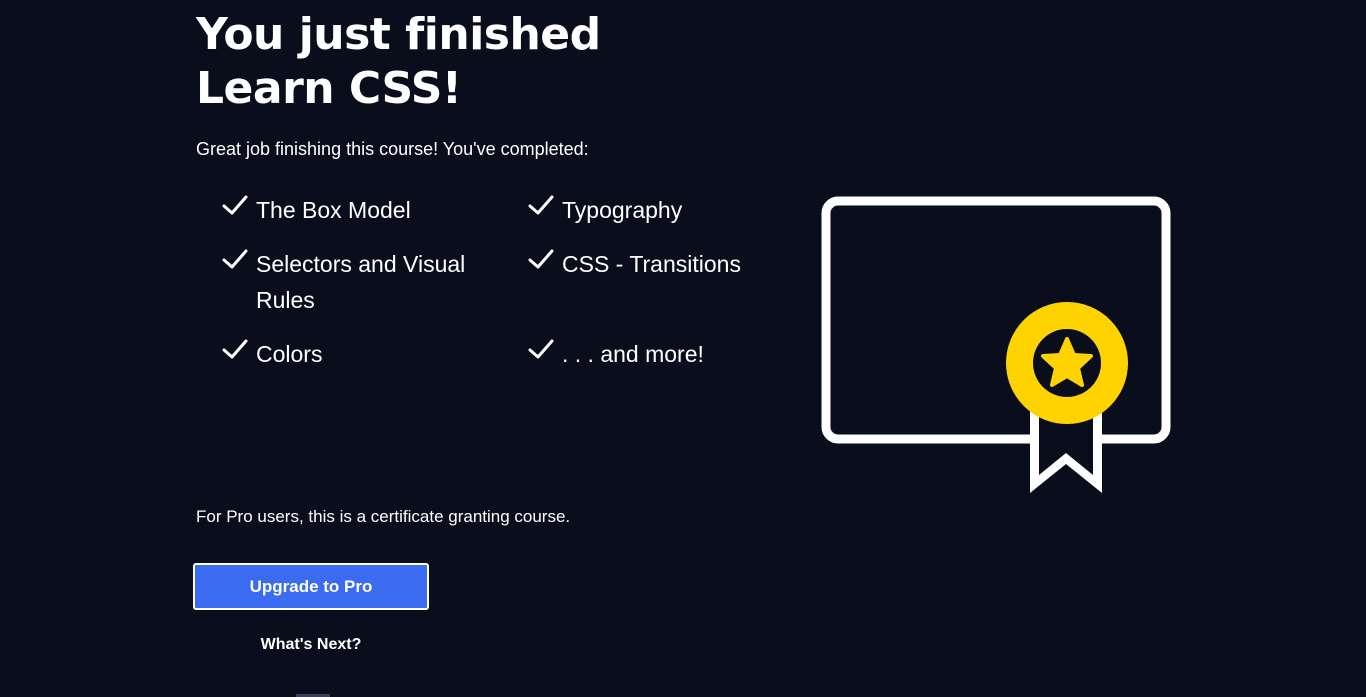 The height and width of the screenshot is (697, 1366). I want to click on topic-label: Typography, so click(622, 210).